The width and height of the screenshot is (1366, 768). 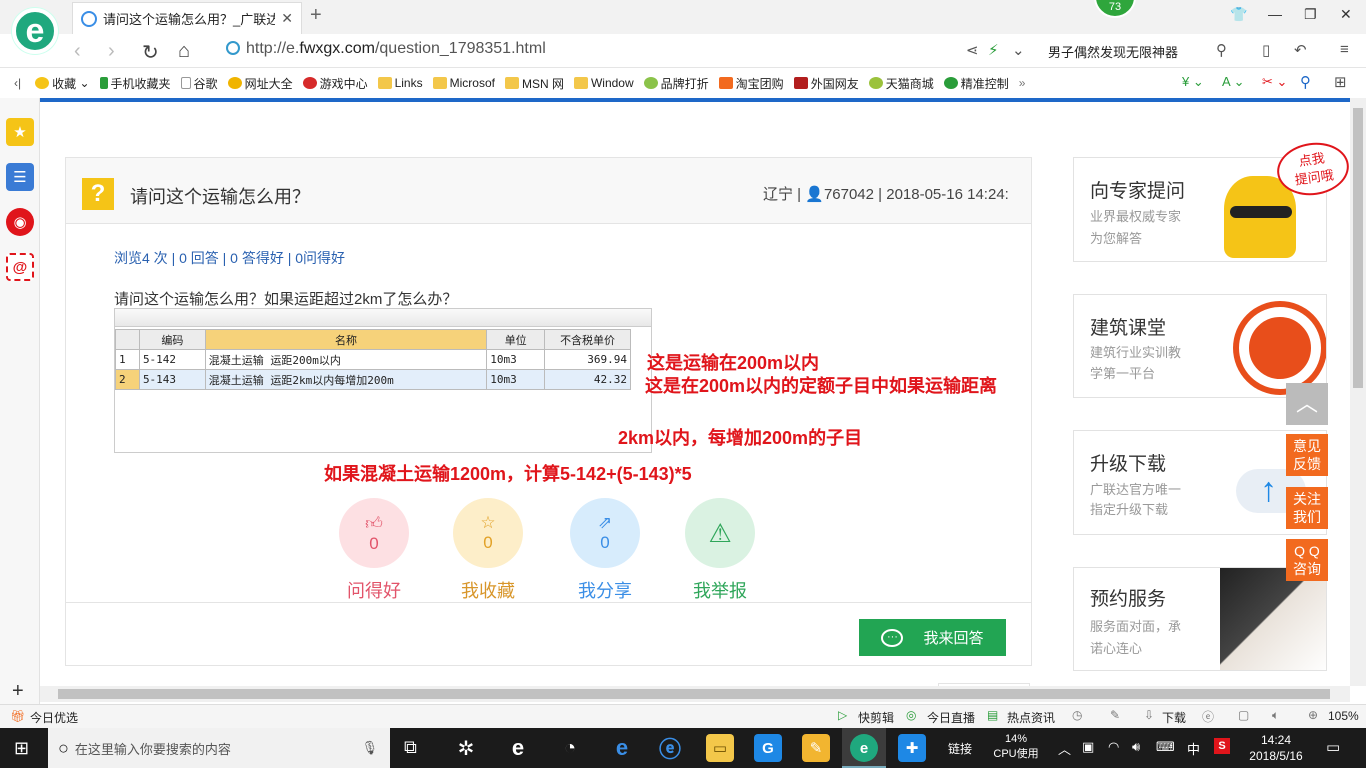 What do you see at coordinates (864, 748) in the screenshot?
I see `browser-taskbar-icon: e` at bounding box center [864, 748].